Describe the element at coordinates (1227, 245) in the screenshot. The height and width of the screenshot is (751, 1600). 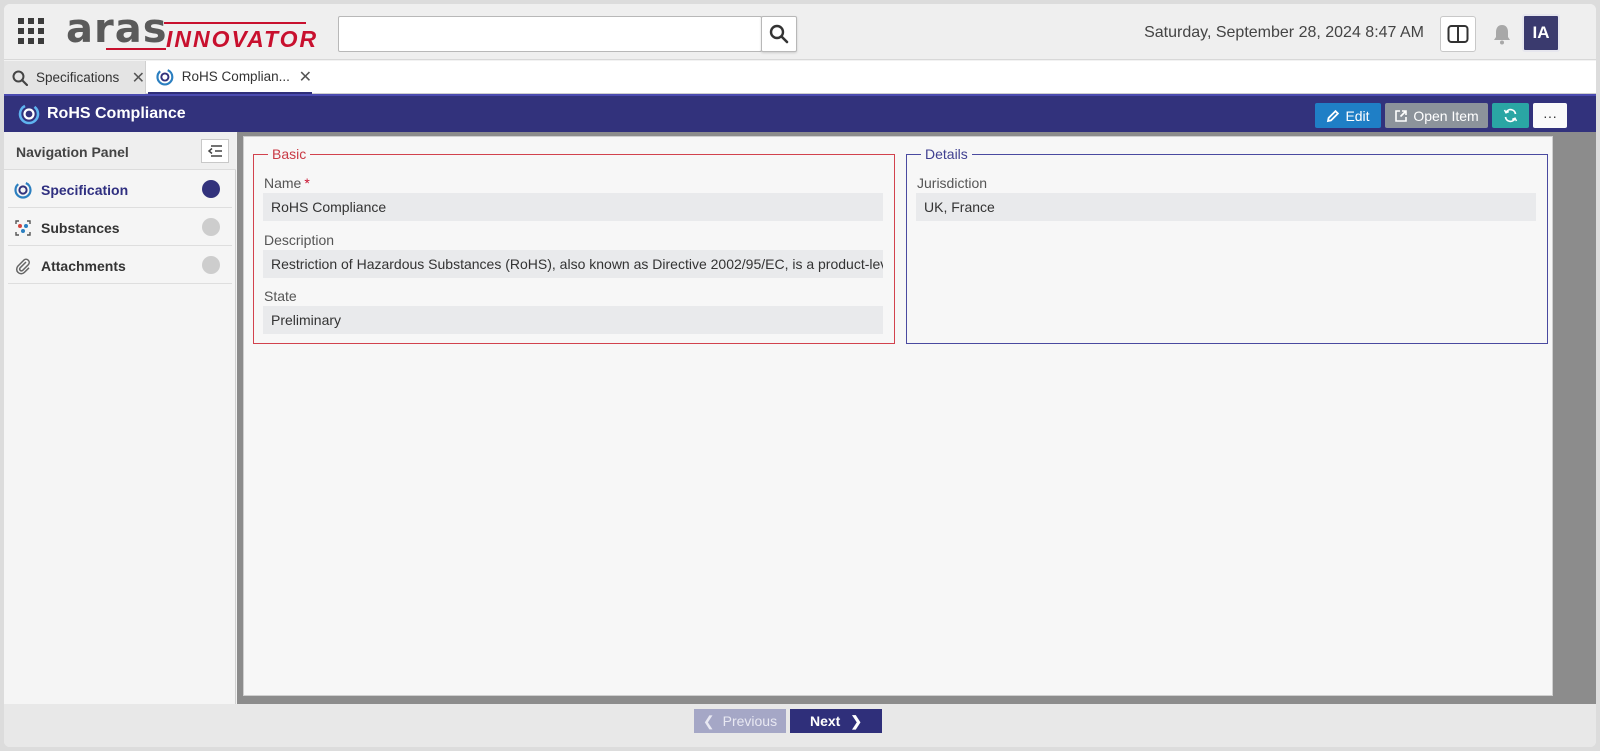
I see `details-section: Details` at that location.